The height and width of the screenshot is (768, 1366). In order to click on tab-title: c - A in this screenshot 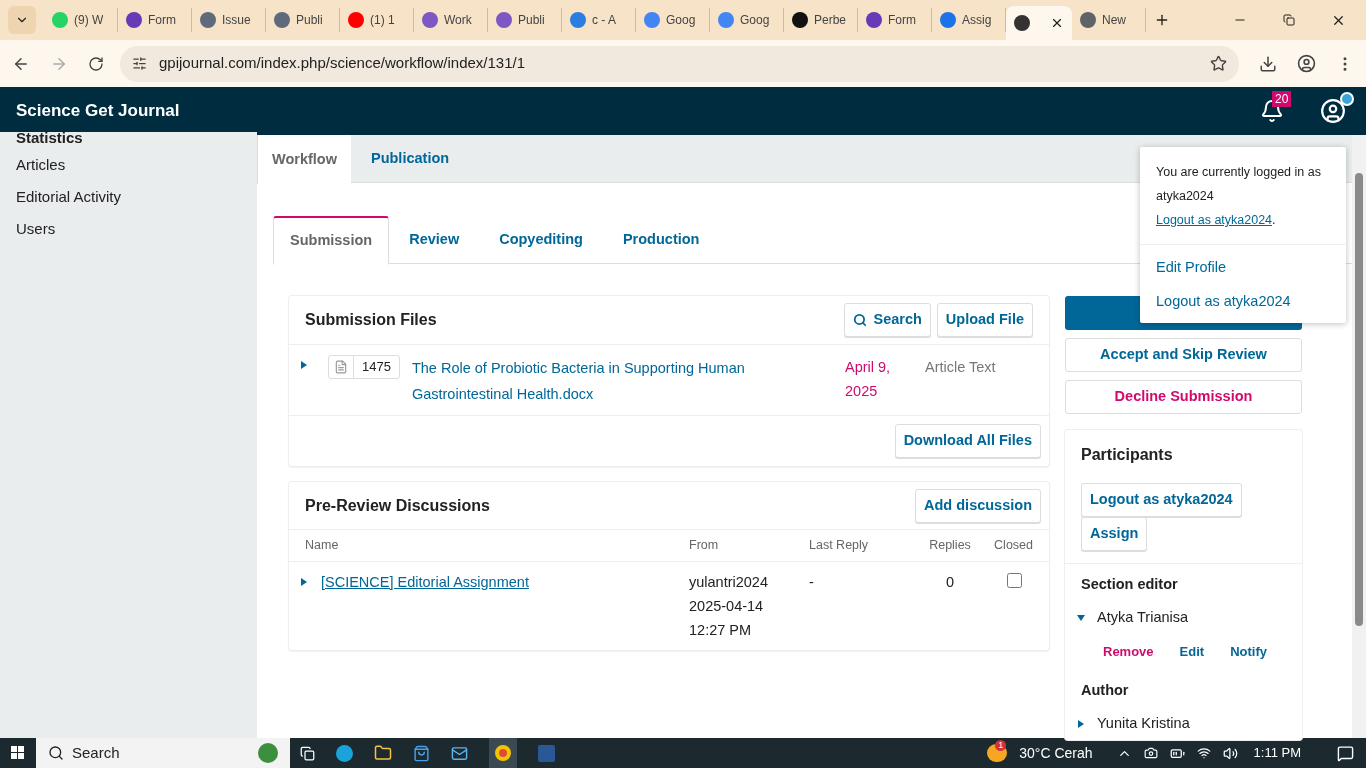, I will do `click(604, 20)`.